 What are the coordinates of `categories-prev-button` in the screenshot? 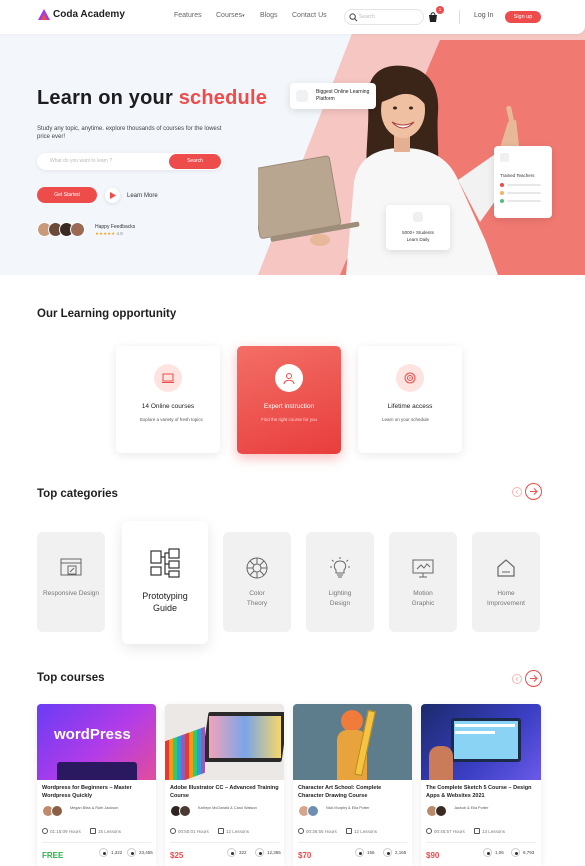 It's located at (517, 492).